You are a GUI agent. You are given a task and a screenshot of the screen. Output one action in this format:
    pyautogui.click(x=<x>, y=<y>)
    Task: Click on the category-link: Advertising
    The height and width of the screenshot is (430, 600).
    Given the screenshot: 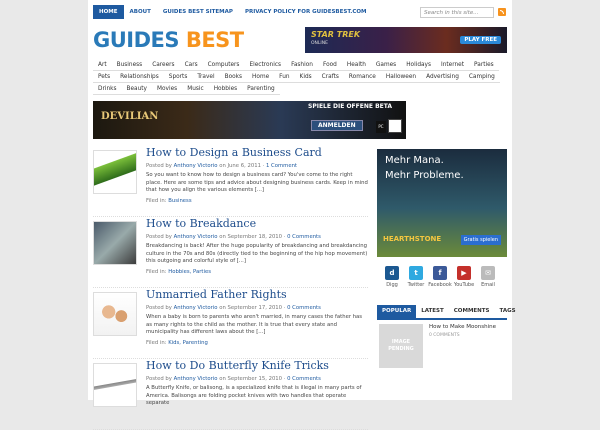 What is the action you would take?
    pyautogui.click(x=442, y=77)
    